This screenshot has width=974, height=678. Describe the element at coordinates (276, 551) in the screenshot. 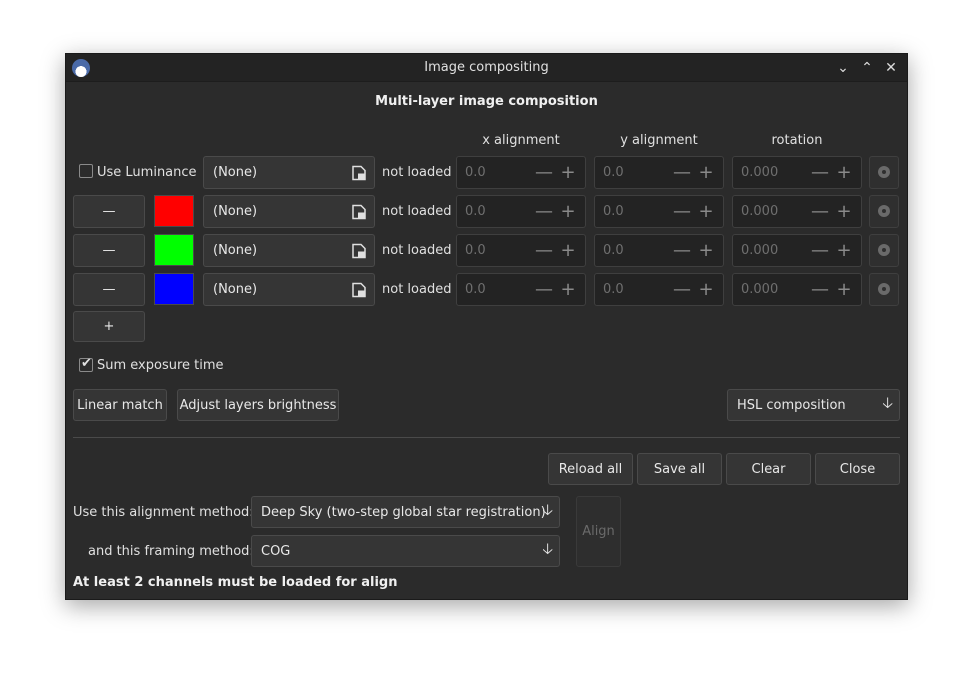

I see `framing-method-value: COG` at that location.